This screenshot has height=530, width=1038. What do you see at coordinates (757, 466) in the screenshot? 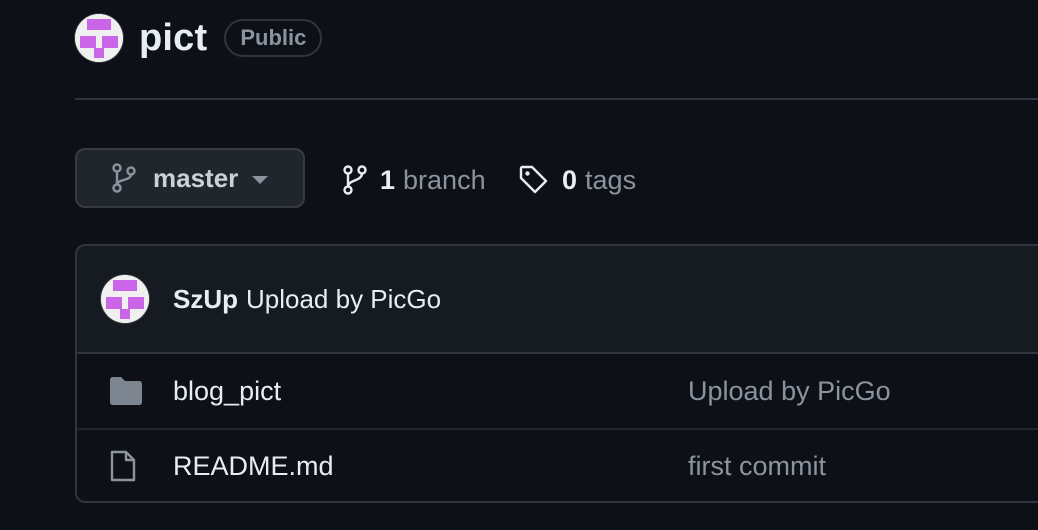
I see `file-commit-link: first commit` at bounding box center [757, 466].